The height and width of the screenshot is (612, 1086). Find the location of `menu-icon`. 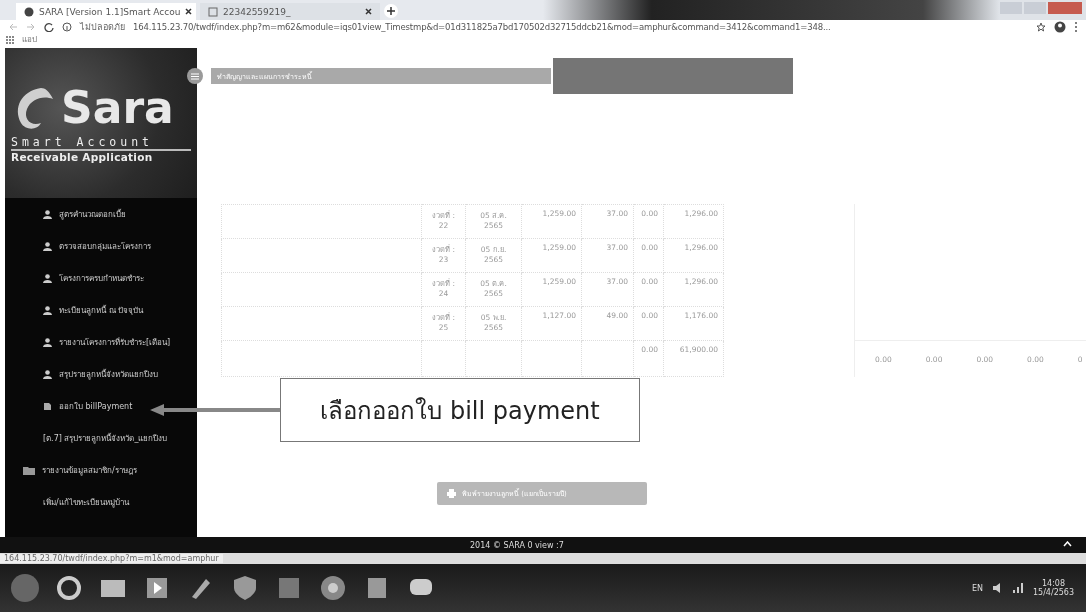

menu-icon is located at coordinates (1076, 27).